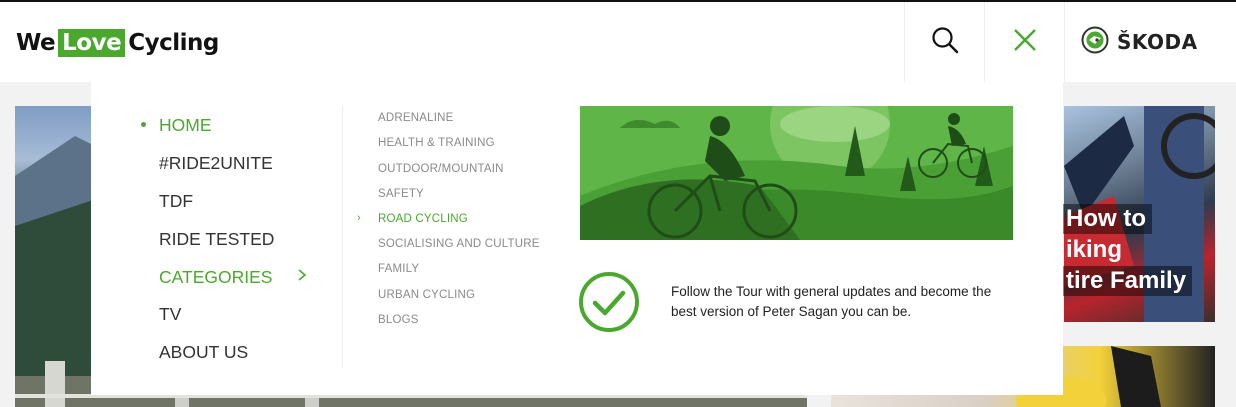  Describe the element at coordinates (423, 219) in the screenshot. I see `category-item-road-cycling: ROAD CYCLING` at that location.